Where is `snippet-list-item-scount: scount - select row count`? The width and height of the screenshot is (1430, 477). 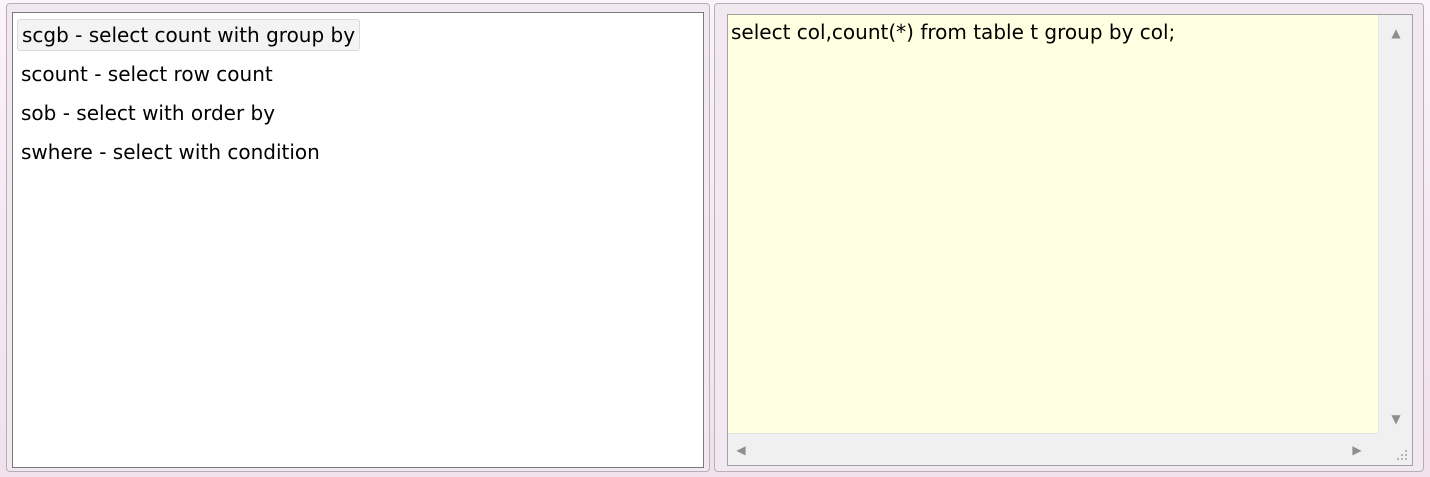
snippet-list-item-scount: scount - select row count is located at coordinates (147, 74).